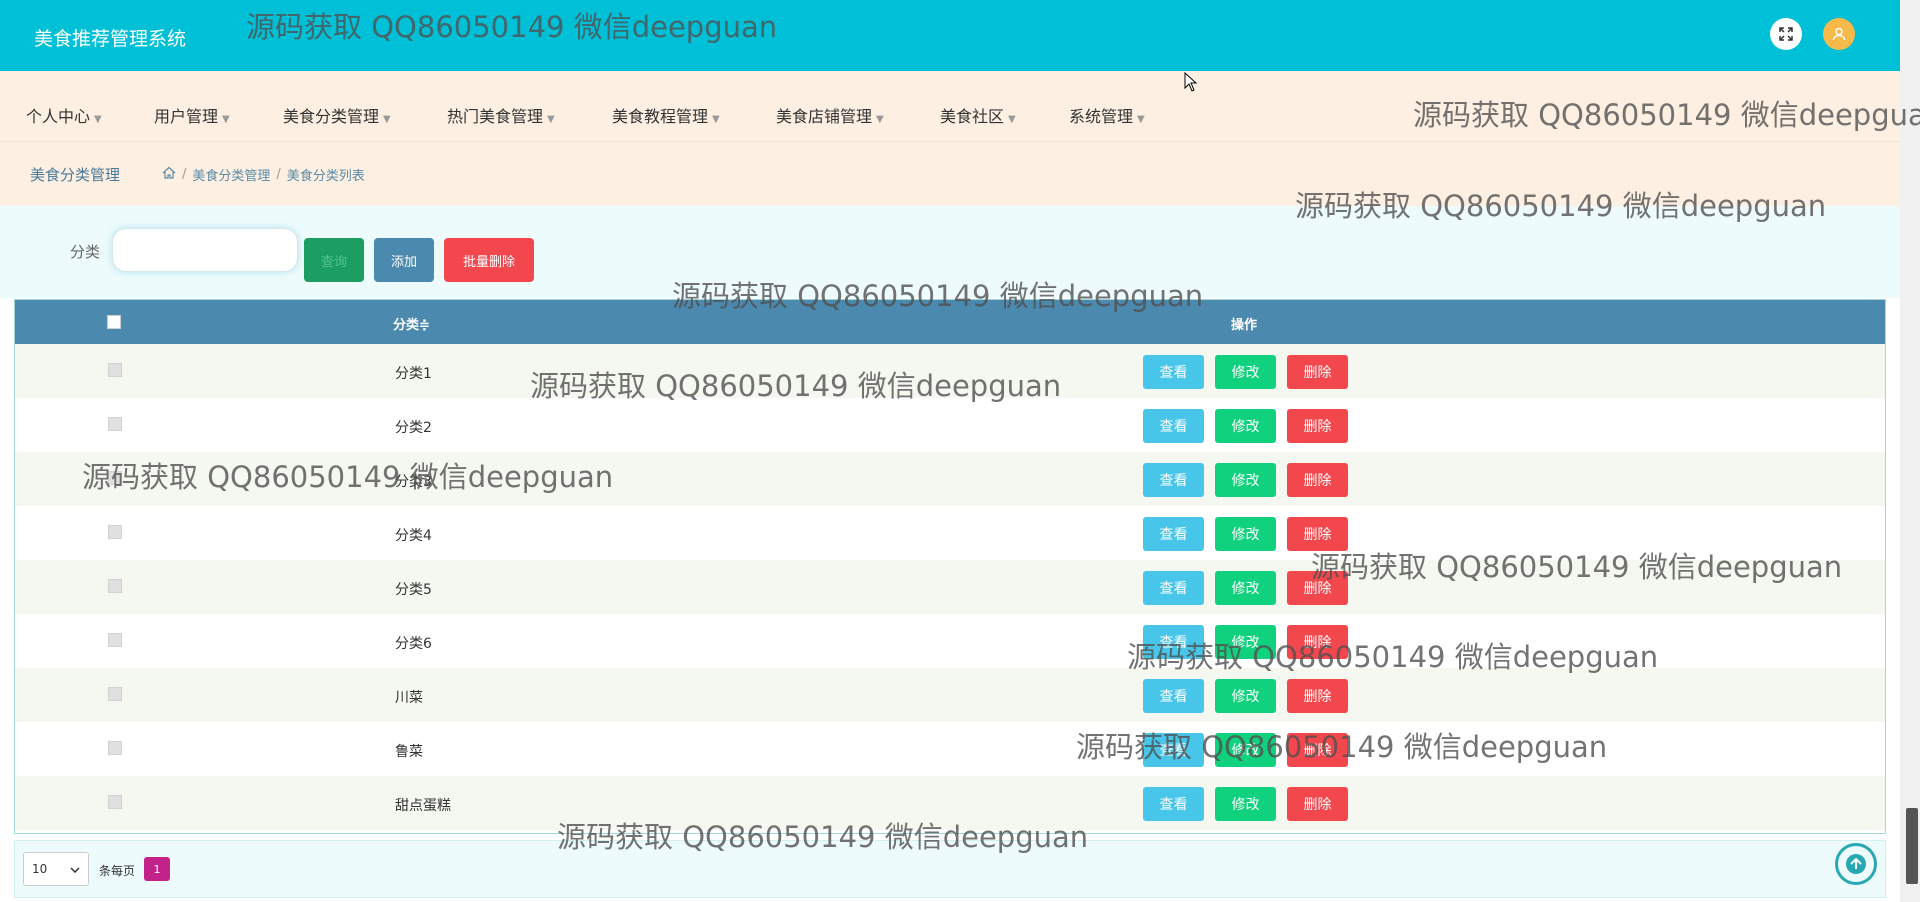 The image size is (1920, 902). What do you see at coordinates (1910, 451) in the screenshot?
I see `vertical-scrollbar` at bounding box center [1910, 451].